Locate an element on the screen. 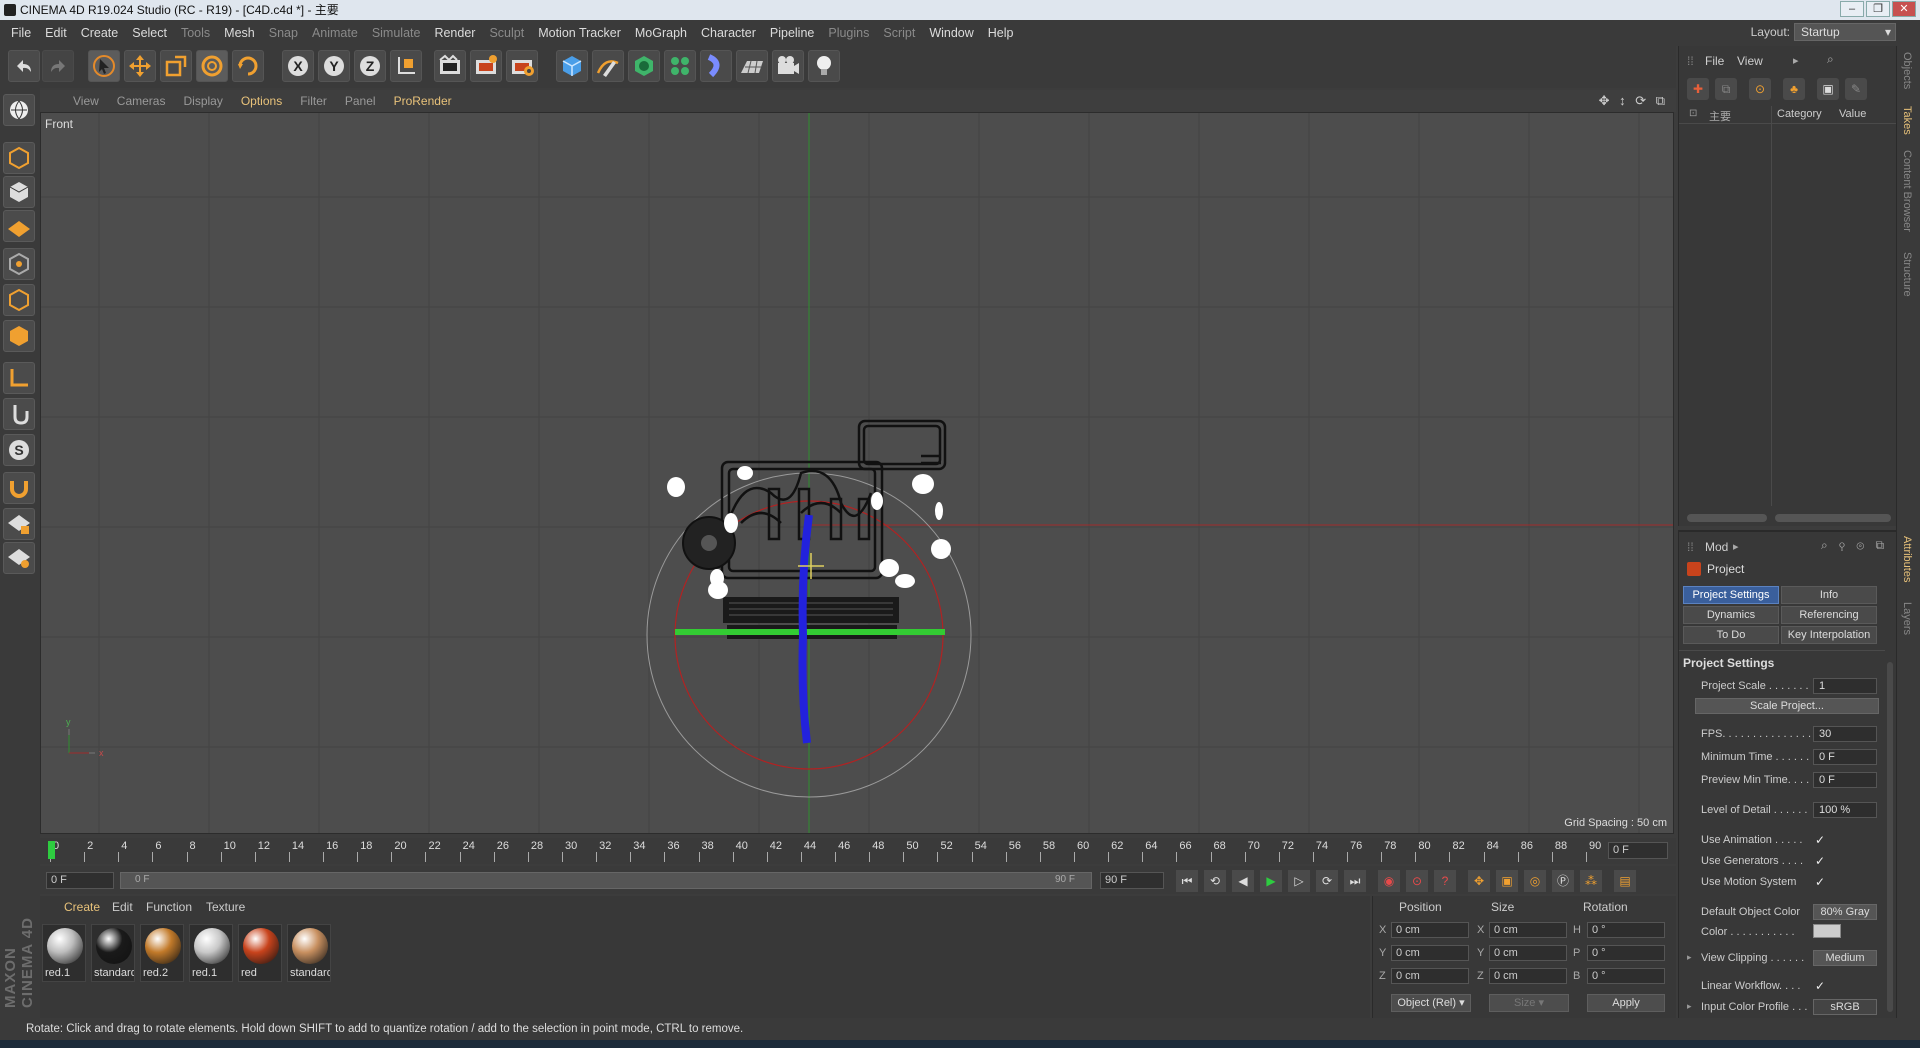 The width and height of the screenshot is (1920, 1048). objects-scrollbar-right is located at coordinates (1833, 518).